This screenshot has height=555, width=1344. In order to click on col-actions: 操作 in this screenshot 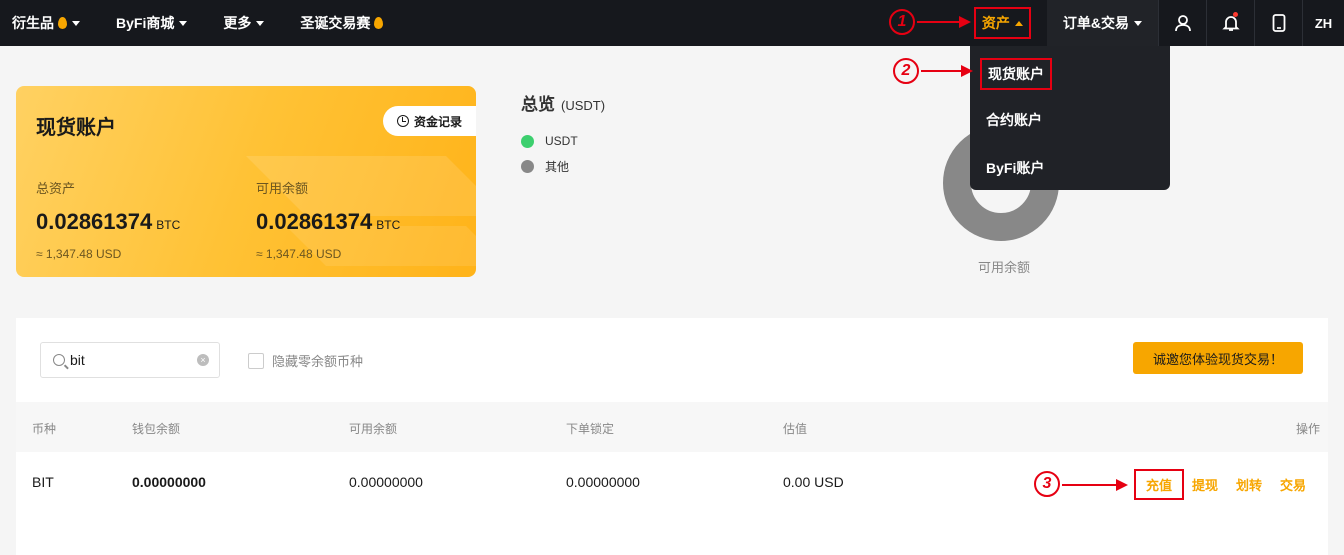, I will do `click(1307, 429)`.